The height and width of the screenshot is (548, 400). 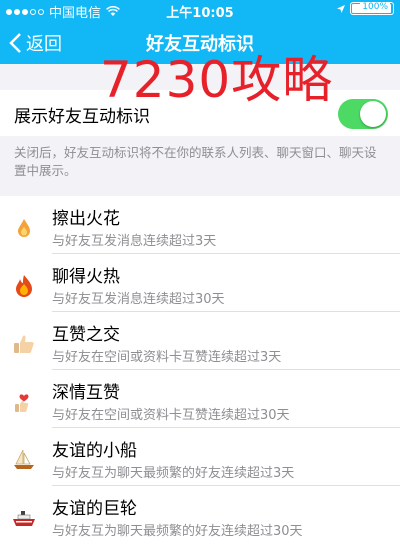 What do you see at coordinates (171, 415) in the screenshot?
I see `item-desc: 与好友在空间或资料卡互赞连续超过30天` at bounding box center [171, 415].